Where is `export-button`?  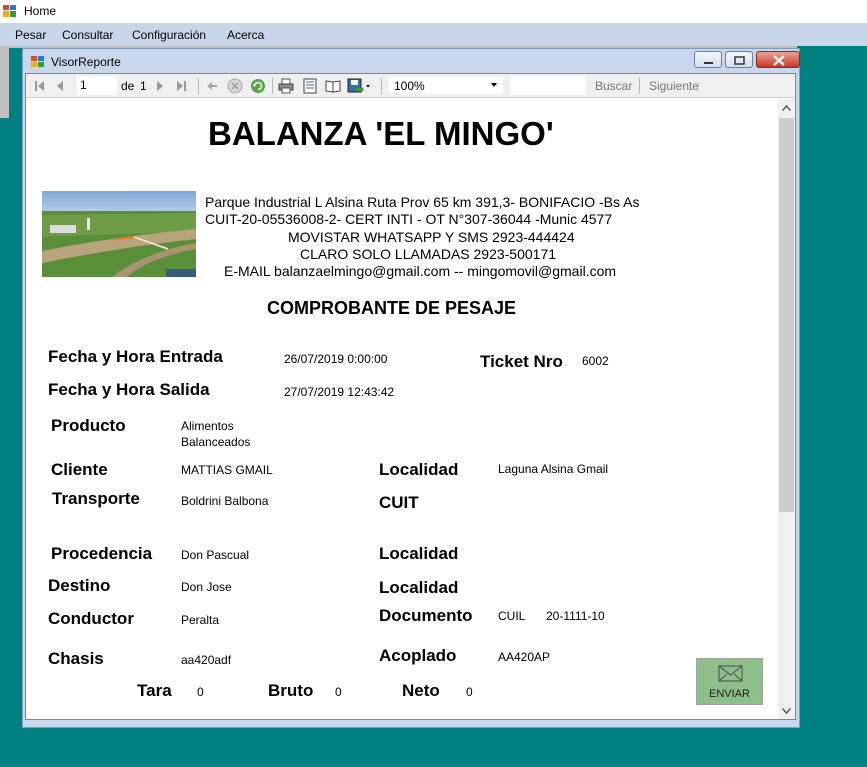
export-button is located at coordinates (359, 86).